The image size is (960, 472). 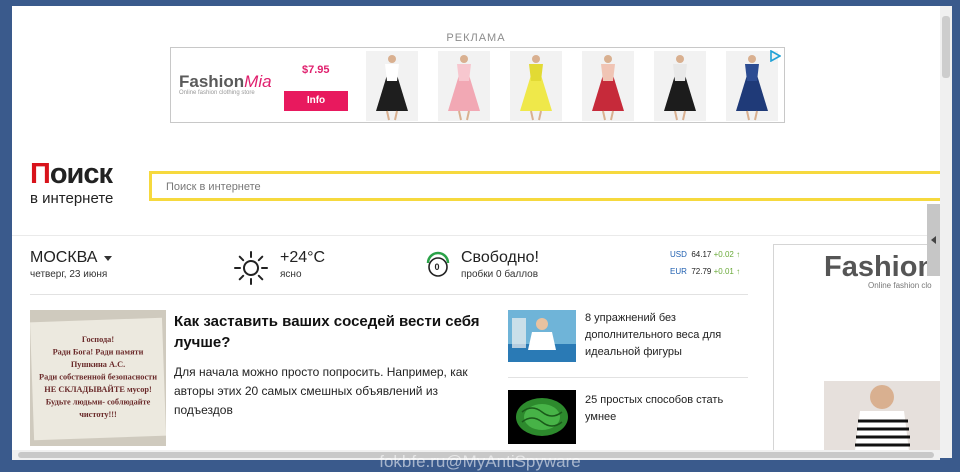 I want to click on currency-usd: USD 64.17 +0.02 ↑, so click(x=705, y=254).